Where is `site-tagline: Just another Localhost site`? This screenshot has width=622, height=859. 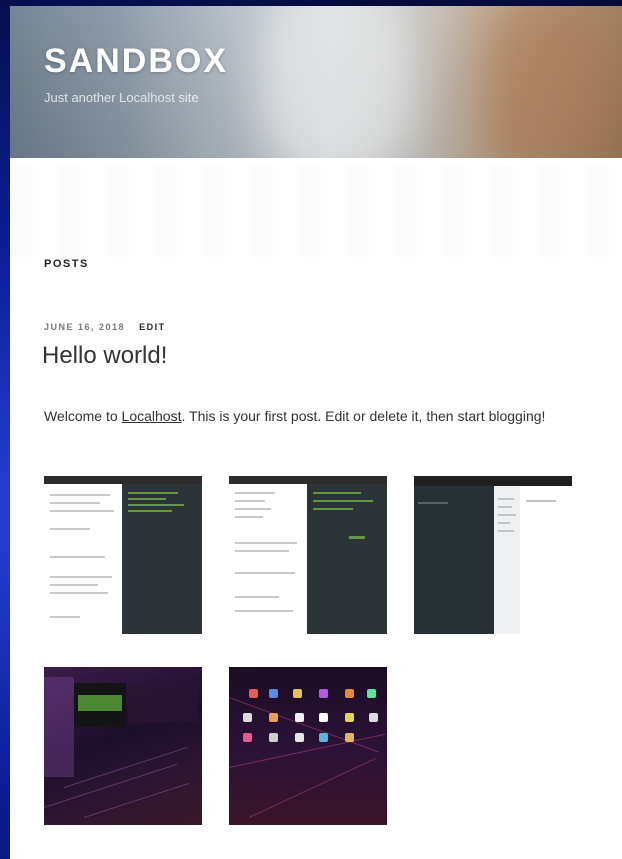 site-tagline: Just another Localhost site is located at coordinates (121, 97).